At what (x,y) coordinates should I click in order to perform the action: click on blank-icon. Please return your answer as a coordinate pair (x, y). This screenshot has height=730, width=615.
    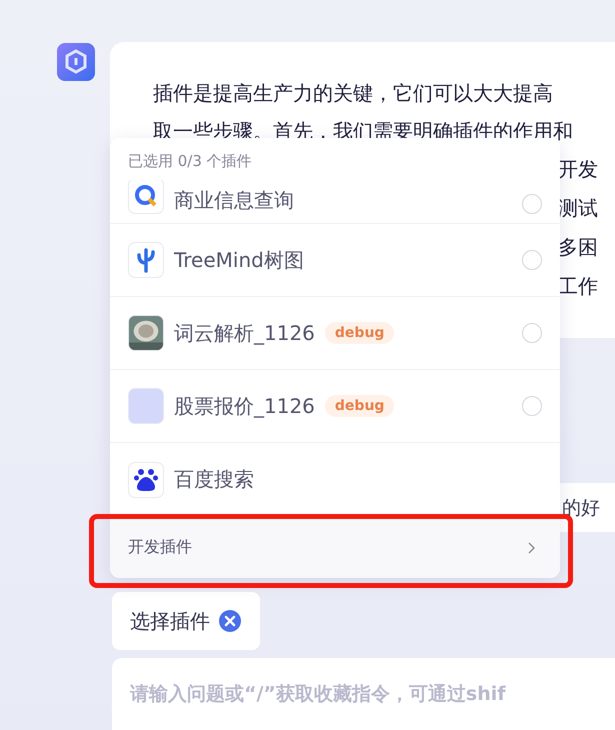
    Looking at the image, I should click on (146, 406).